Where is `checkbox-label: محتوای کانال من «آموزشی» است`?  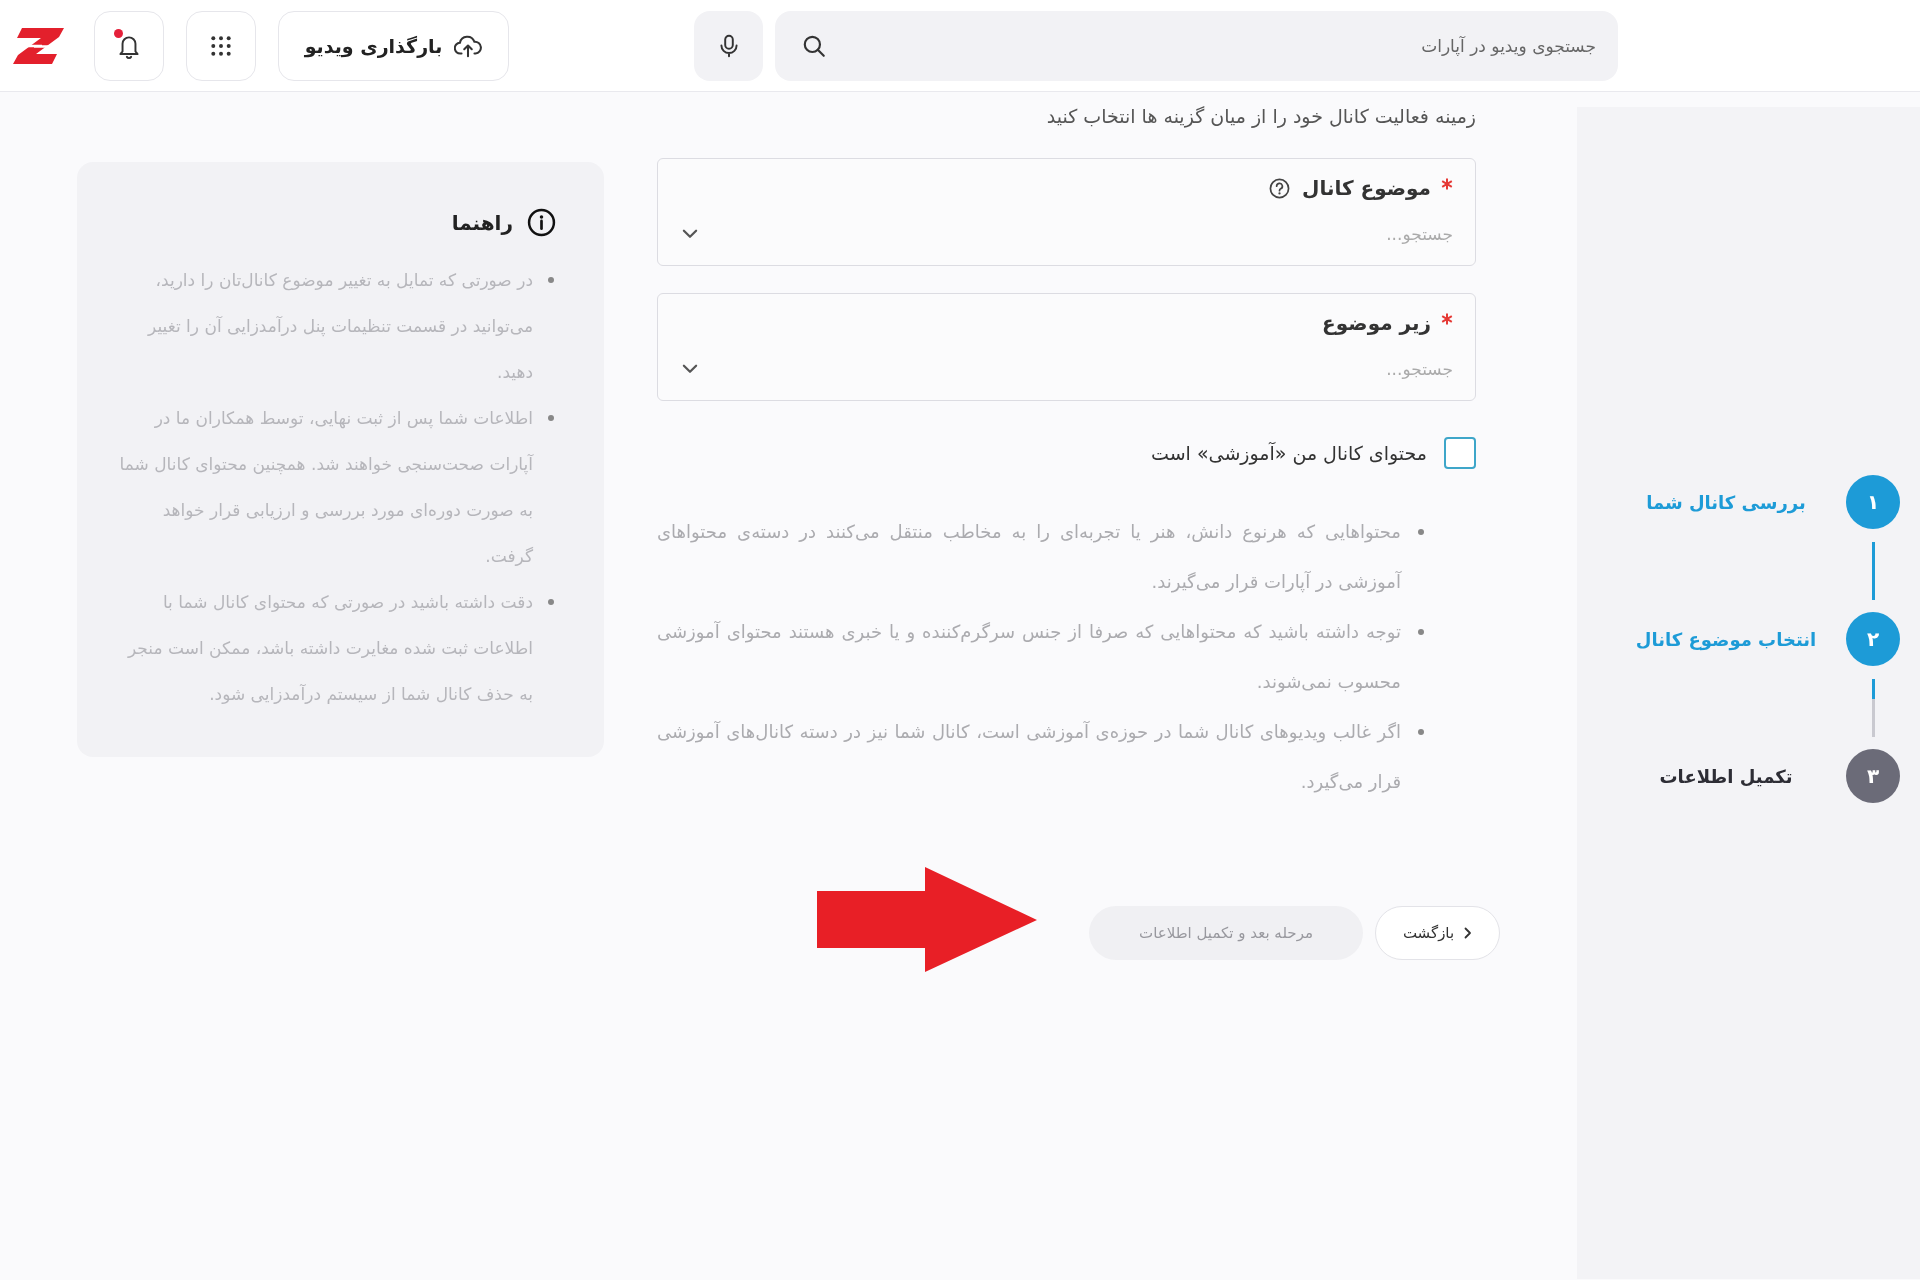 checkbox-label: محتوای کانال من «آموزشی» است is located at coordinates (1289, 453).